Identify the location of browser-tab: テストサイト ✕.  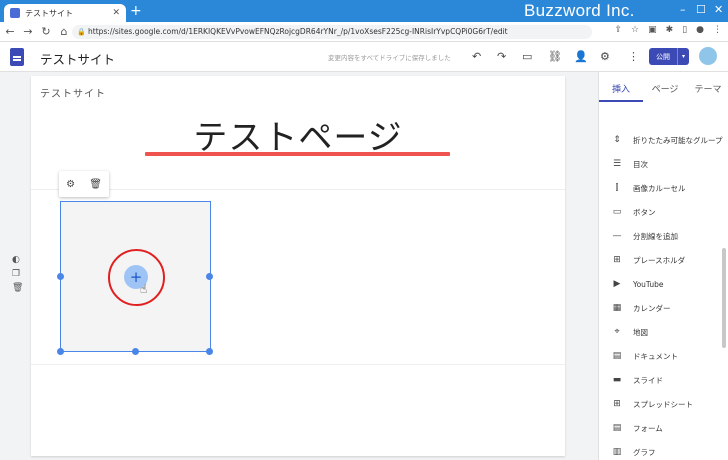
(65, 13).